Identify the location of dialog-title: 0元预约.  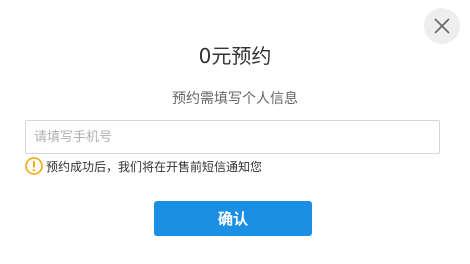
(235, 56).